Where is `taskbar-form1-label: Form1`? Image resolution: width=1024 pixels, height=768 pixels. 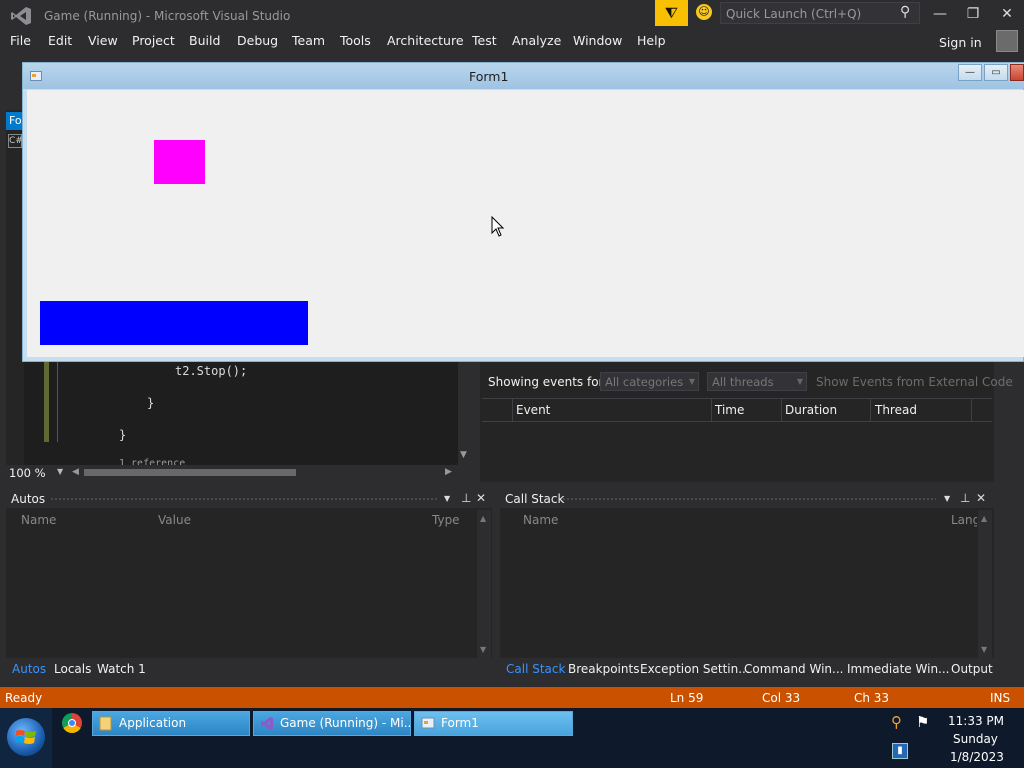
taskbar-form1-label: Form1 is located at coordinates (460, 723).